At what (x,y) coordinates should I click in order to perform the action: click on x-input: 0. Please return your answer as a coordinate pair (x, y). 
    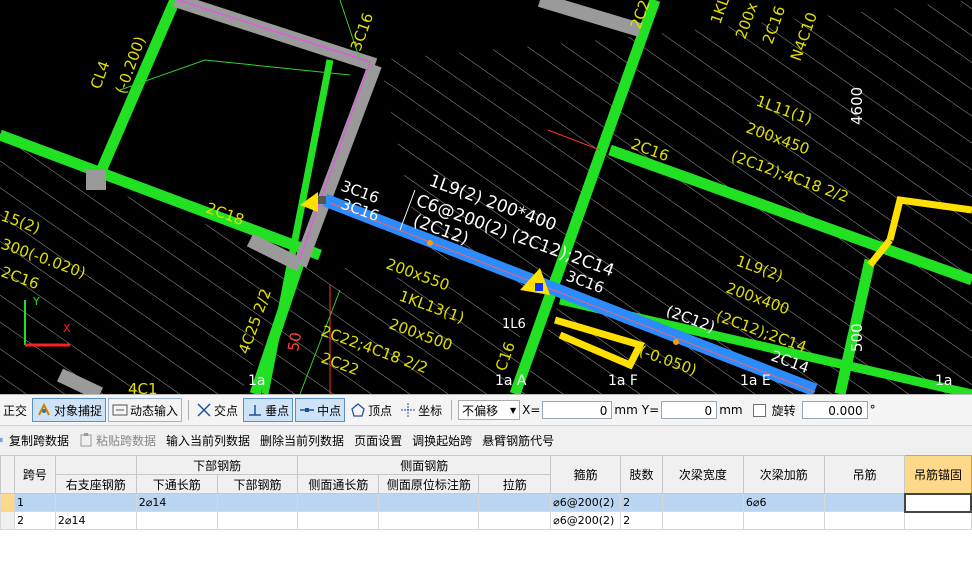
    Looking at the image, I should click on (577, 410).